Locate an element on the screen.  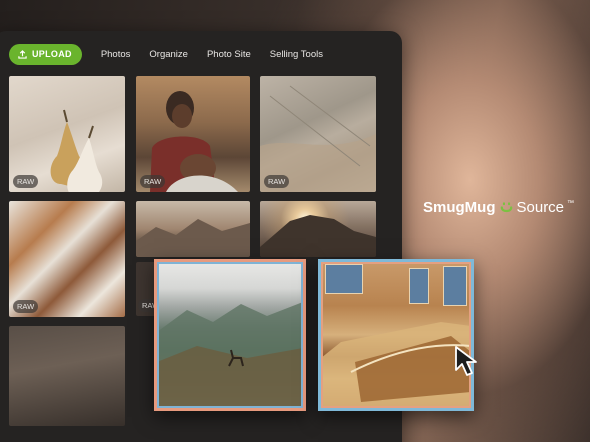
brand-name-bold: SmugMug is located at coordinates (459, 207).